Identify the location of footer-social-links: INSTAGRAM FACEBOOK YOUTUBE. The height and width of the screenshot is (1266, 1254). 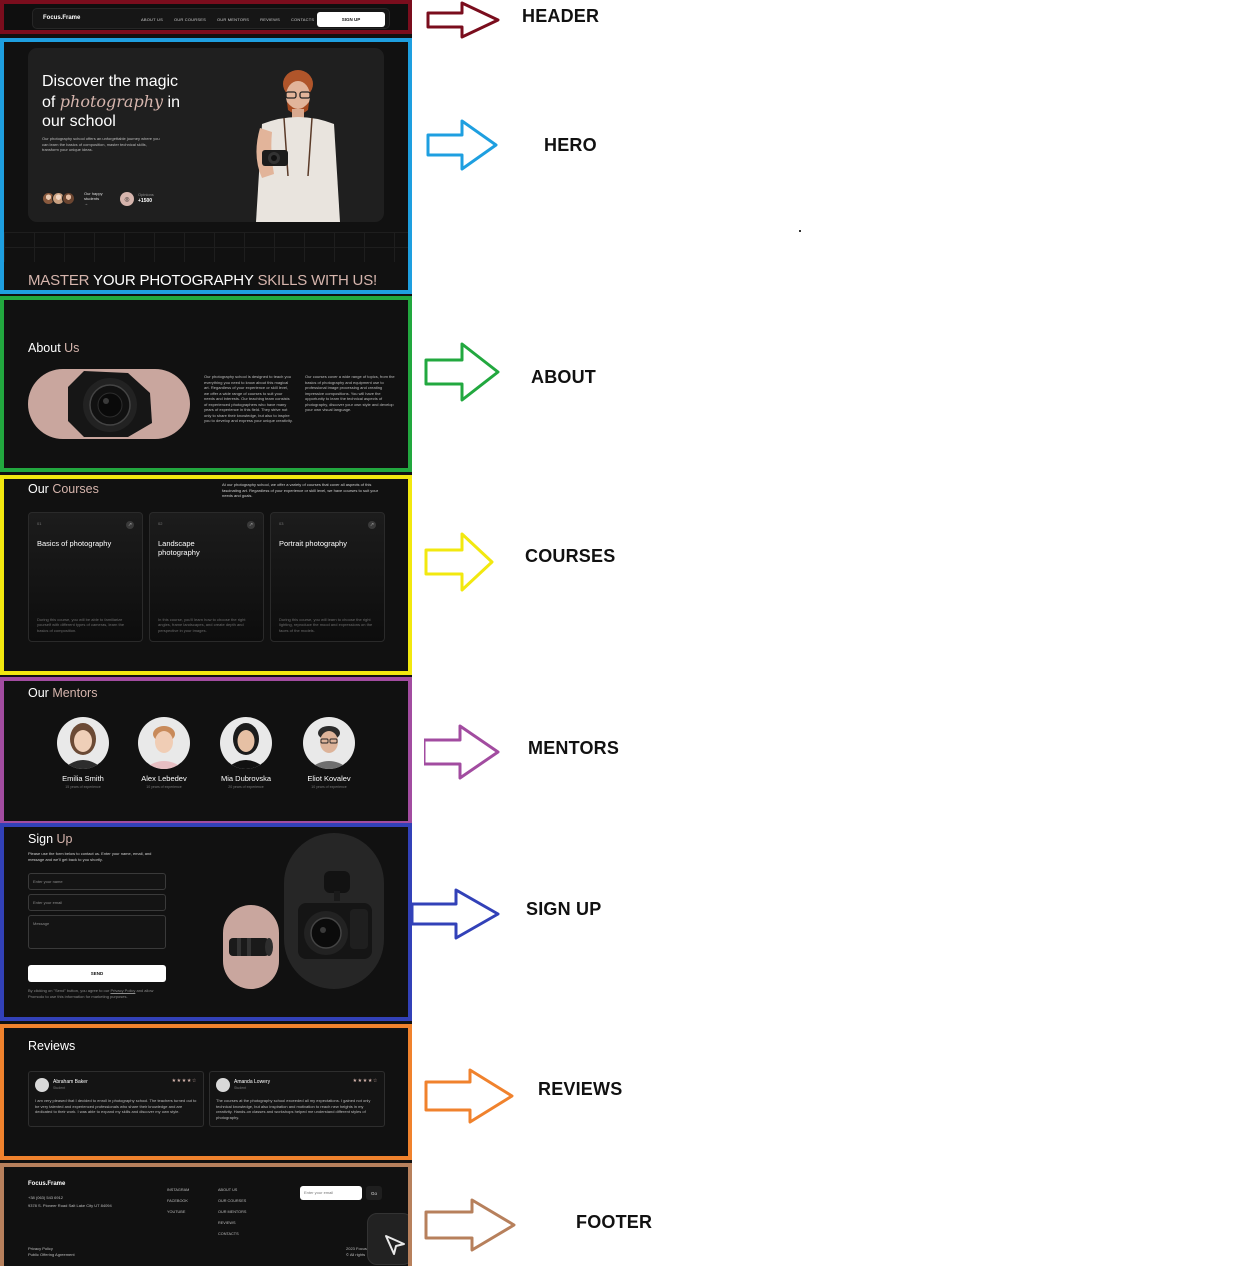
(178, 1201).